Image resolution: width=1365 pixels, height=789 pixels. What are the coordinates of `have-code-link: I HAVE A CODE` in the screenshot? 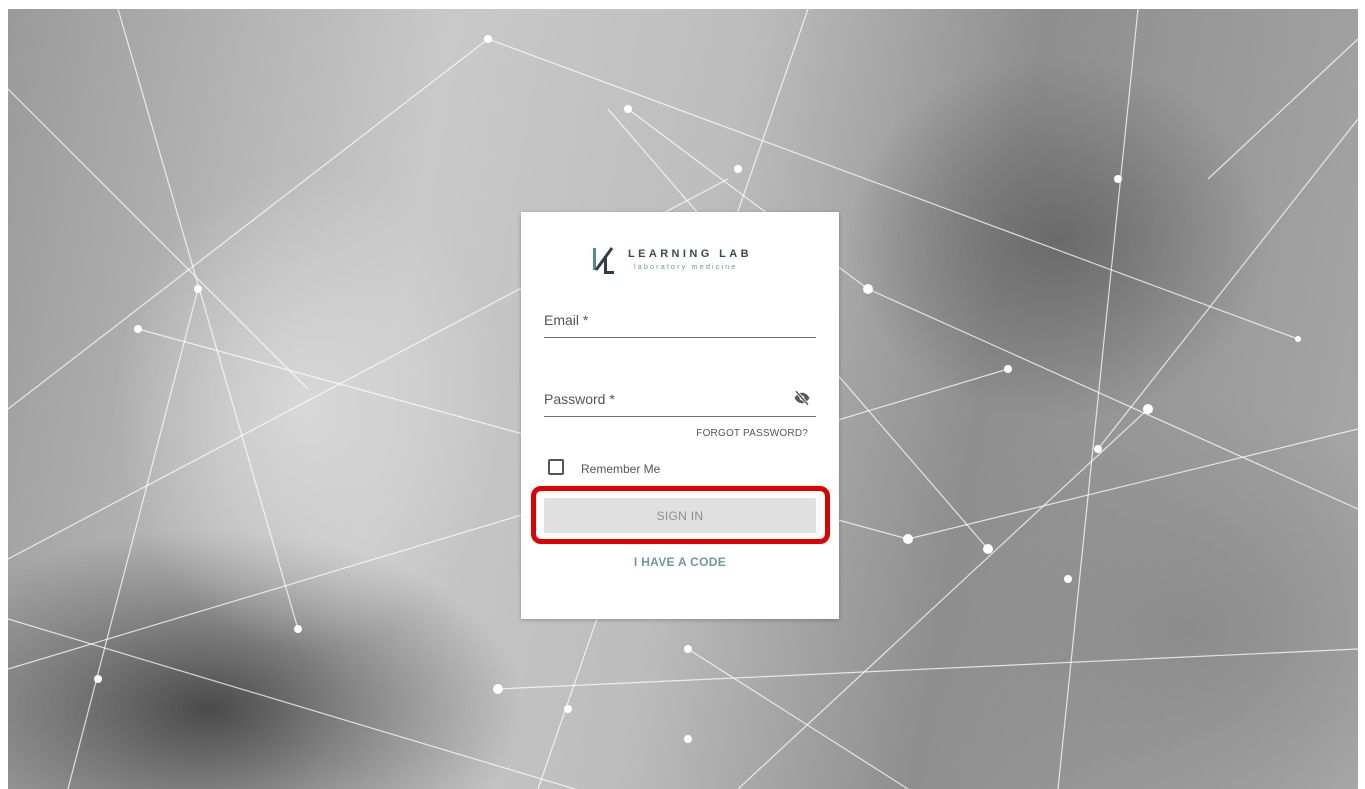 It's located at (680, 562).